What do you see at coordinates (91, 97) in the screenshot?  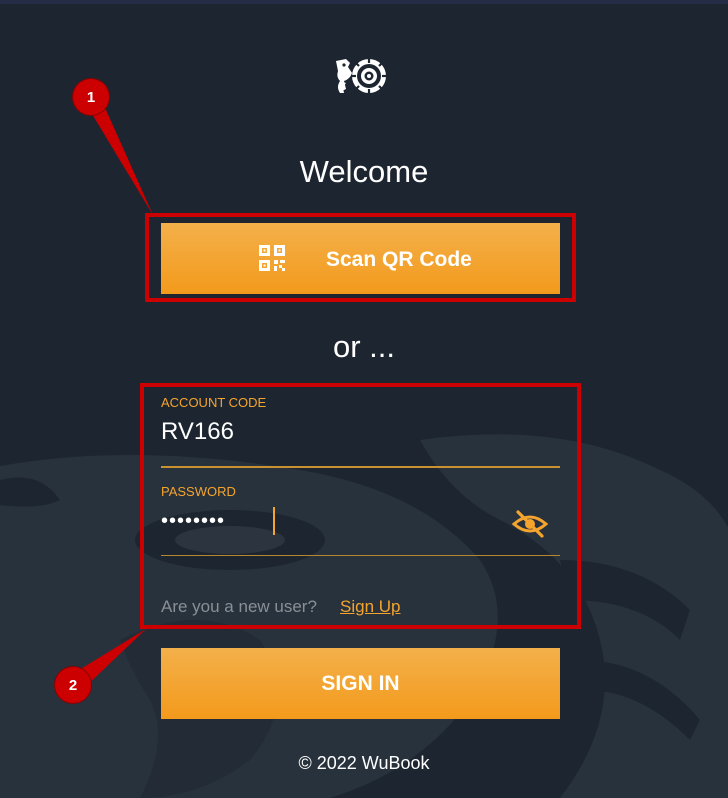 I see `annotation-marker-1: 1` at bounding box center [91, 97].